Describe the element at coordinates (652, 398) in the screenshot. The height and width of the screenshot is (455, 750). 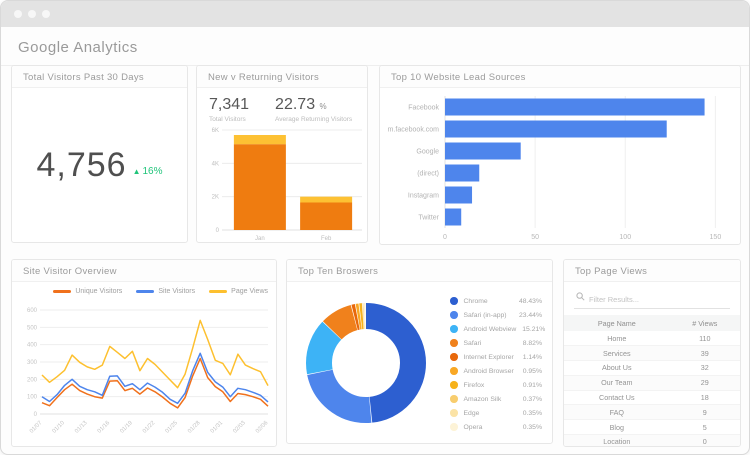
I see `table-row: Contact Us 18` at that location.